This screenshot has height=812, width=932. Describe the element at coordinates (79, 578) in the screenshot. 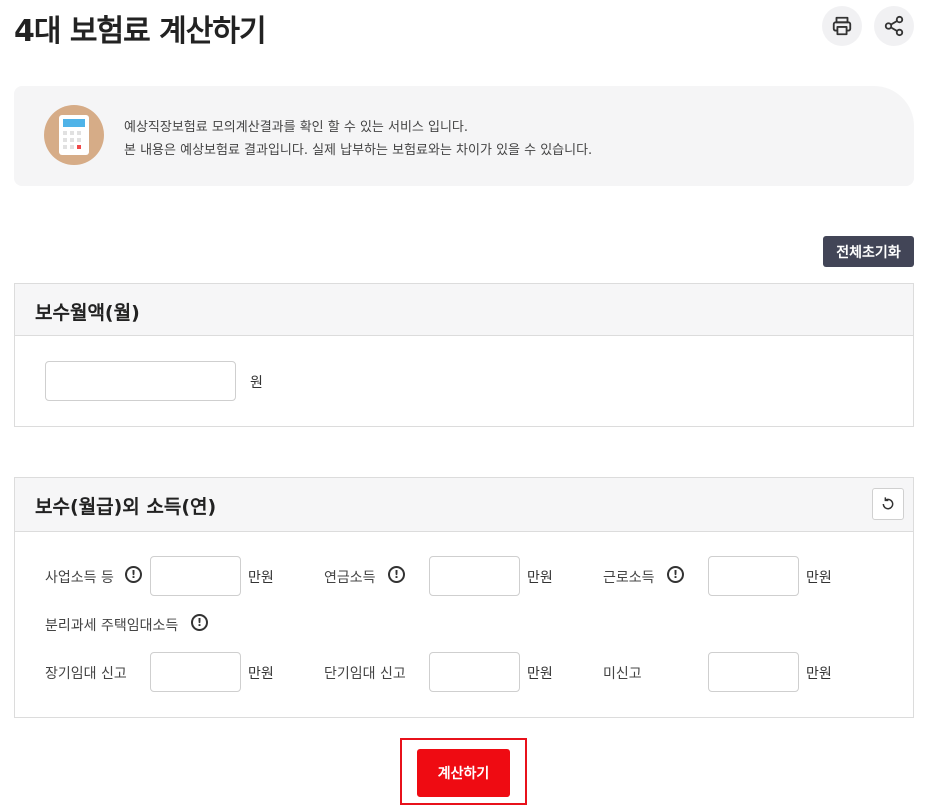

I see `business-income-label: 사업소득 등` at that location.